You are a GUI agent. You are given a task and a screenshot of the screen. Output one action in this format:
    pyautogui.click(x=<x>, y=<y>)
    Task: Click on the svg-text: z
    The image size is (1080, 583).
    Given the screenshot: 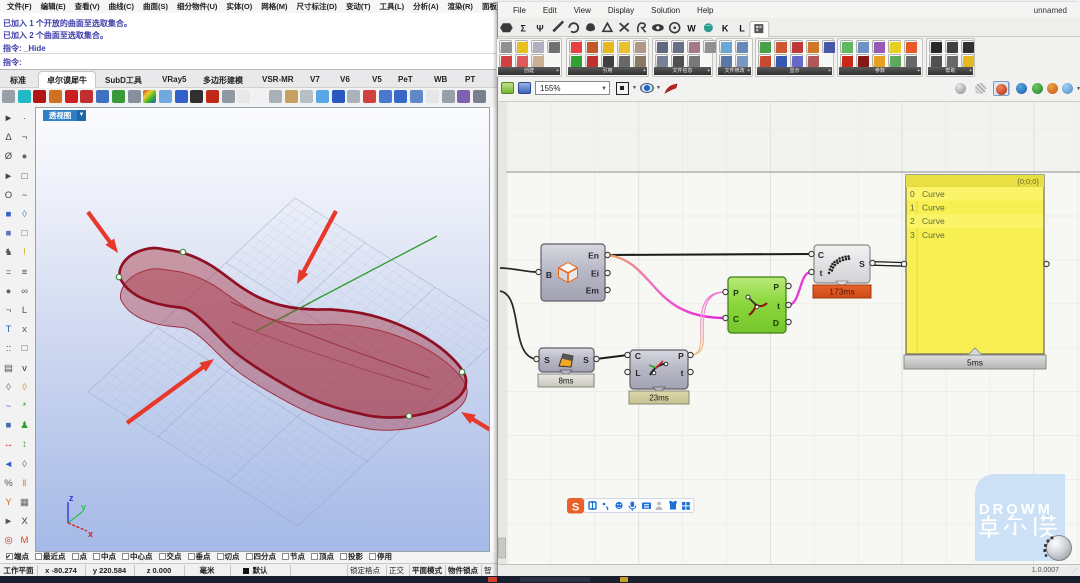 What is the action you would take?
    pyautogui.click(x=71, y=498)
    